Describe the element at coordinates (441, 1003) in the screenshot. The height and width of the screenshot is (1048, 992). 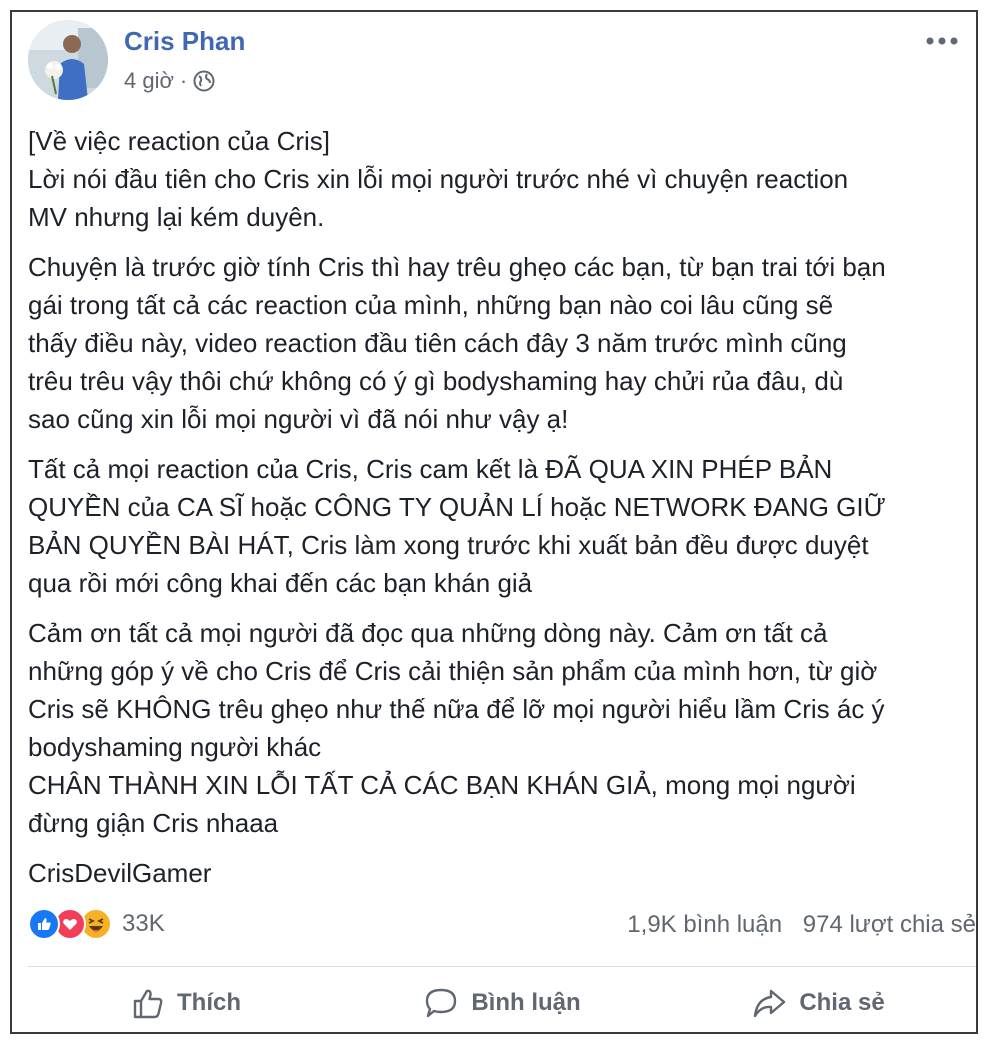
I see `comment-icon` at that location.